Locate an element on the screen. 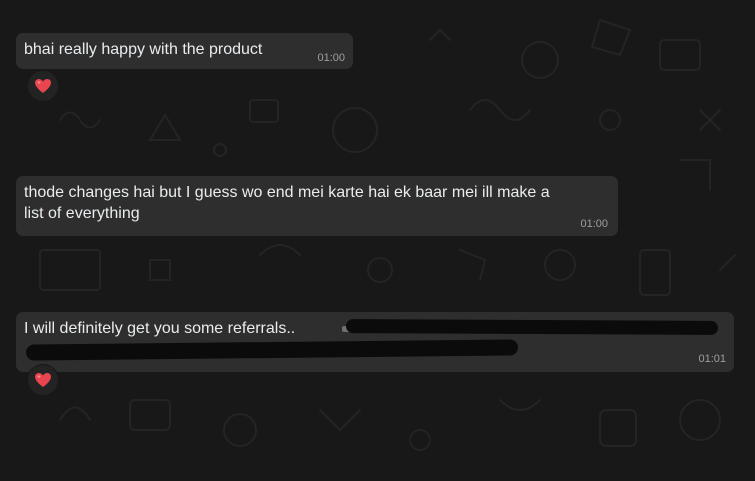 The height and width of the screenshot is (481, 755). message-timestamp: 01:01 is located at coordinates (712, 359).